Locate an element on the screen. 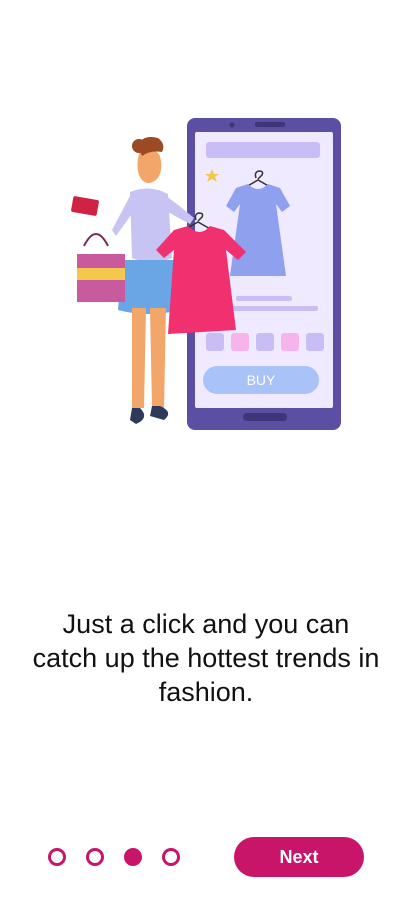 The image size is (412, 911). page-dot-3-active is located at coordinates (133, 857).